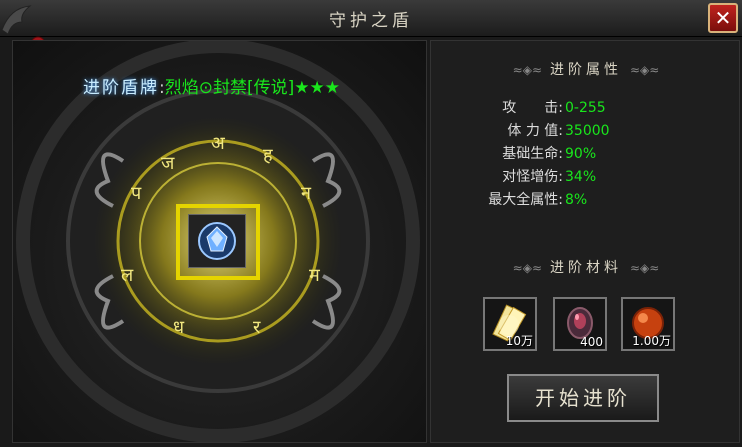  I want to click on stat-row: 对怪增伤: 34%, so click(545, 177).